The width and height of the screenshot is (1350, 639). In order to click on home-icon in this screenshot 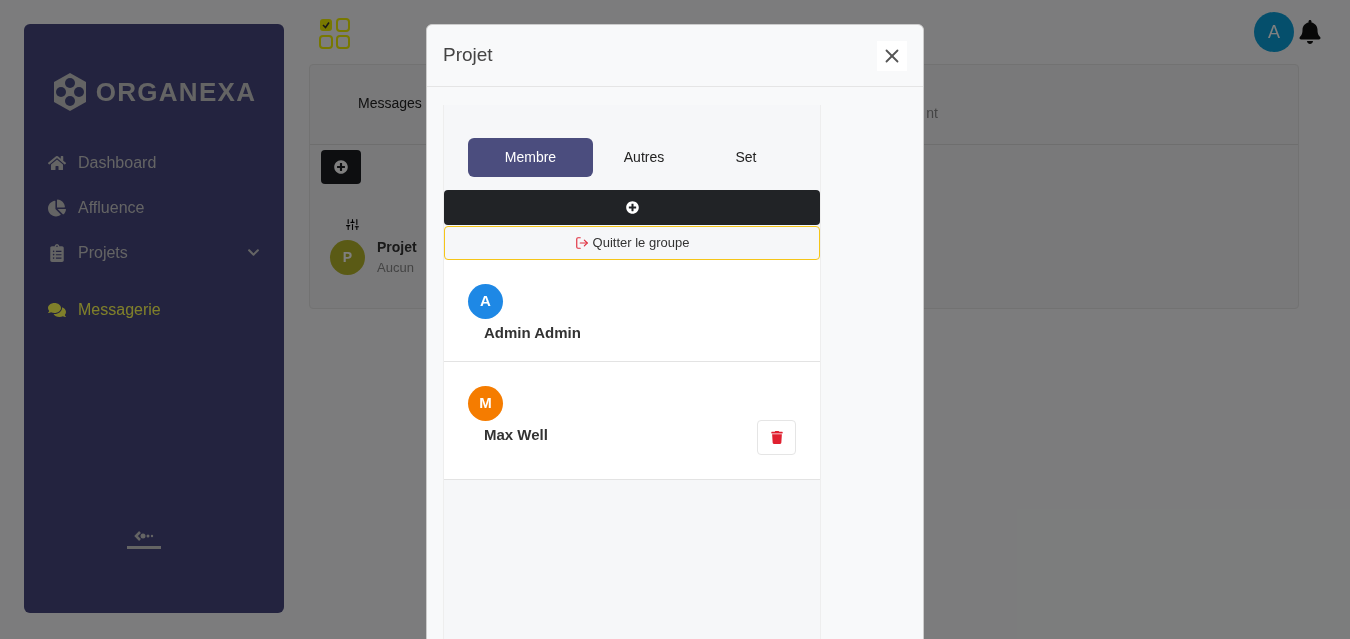, I will do `click(57, 162)`.